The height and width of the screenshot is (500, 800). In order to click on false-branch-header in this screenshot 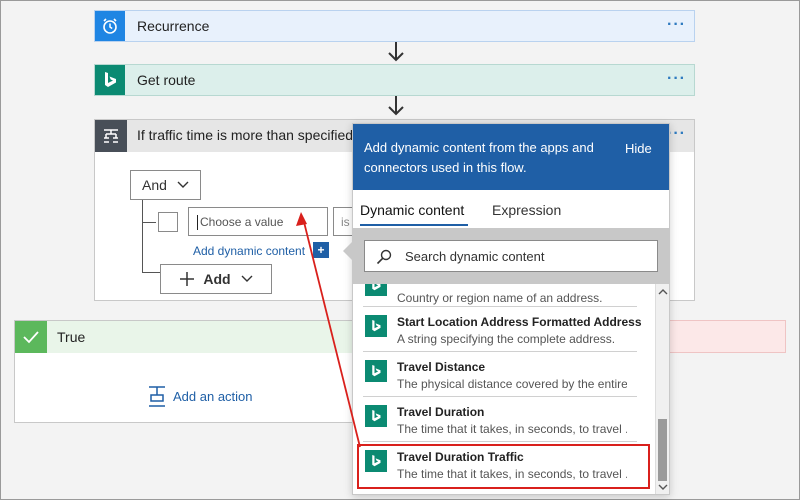, I will do `click(727, 336)`.